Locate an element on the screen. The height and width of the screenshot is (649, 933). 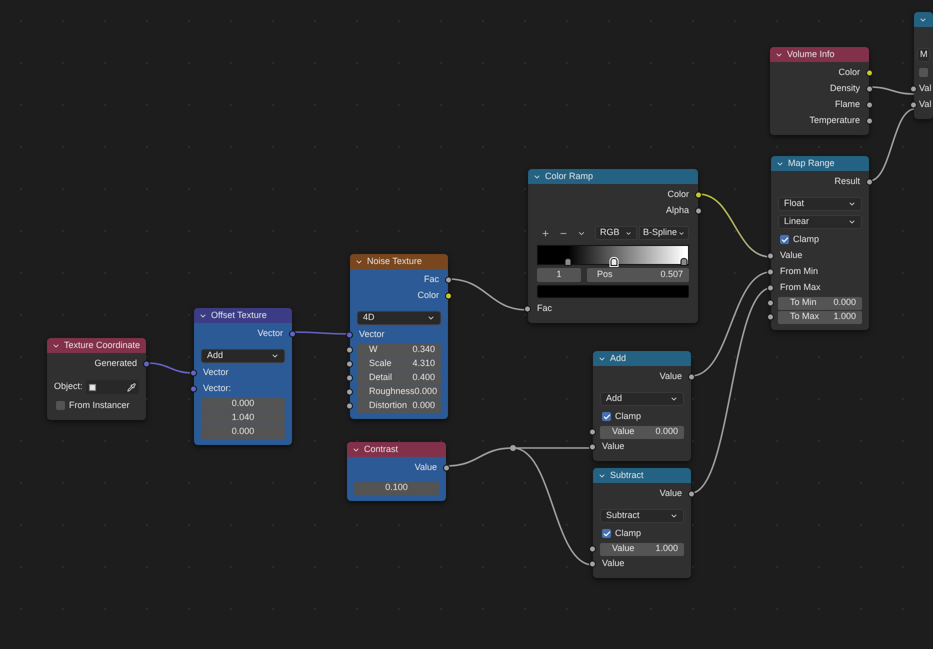
dropdown: Subtract is located at coordinates (642, 516).